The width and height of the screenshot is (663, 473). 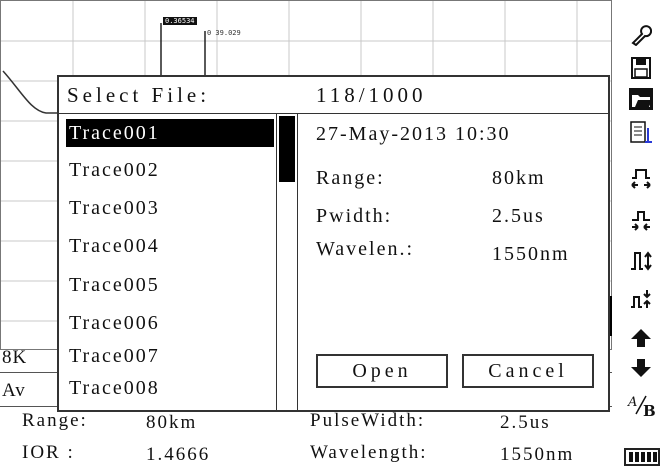 What do you see at coordinates (641, 368) in the screenshot?
I see `arrow-down-icon` at bounding box center [641, 368].